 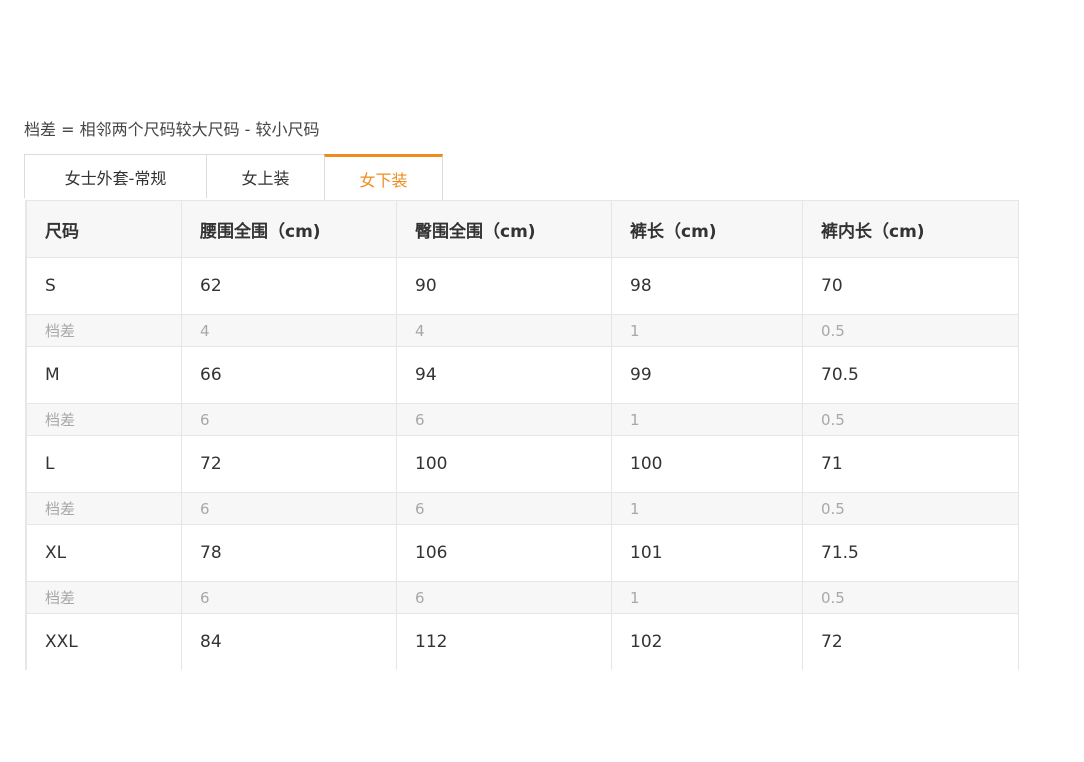 What do you see at coordinates (707, 229) in the screenshot?
I see `header-pants-length: 裤长（cm)` at bounding box center [707, 229].